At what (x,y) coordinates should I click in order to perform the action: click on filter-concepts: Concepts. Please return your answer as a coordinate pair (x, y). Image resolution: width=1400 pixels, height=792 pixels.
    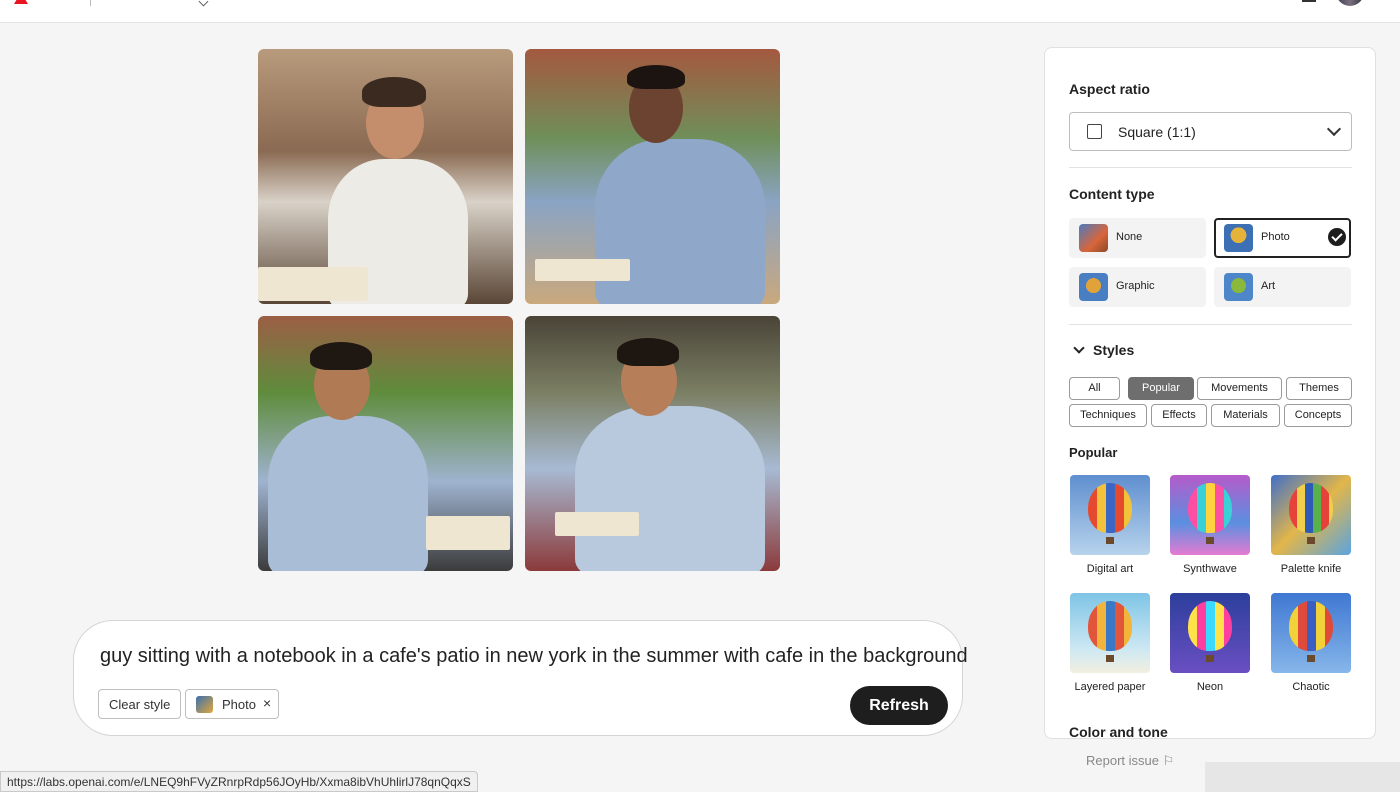
    Looking at the image, I should click on (1318, 415).